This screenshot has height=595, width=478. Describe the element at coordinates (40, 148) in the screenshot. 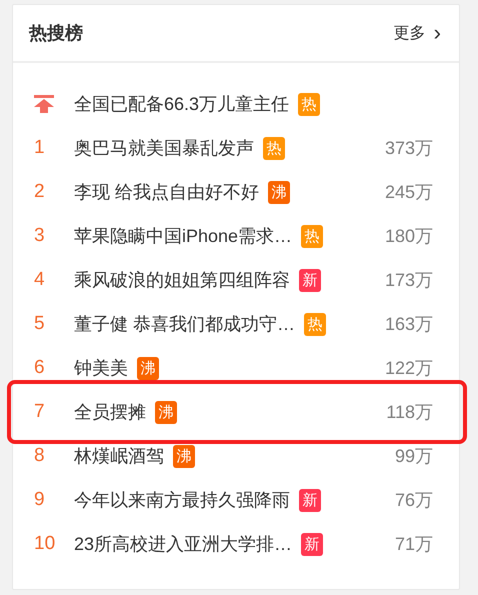

I see `rank-number: 1` at that location.